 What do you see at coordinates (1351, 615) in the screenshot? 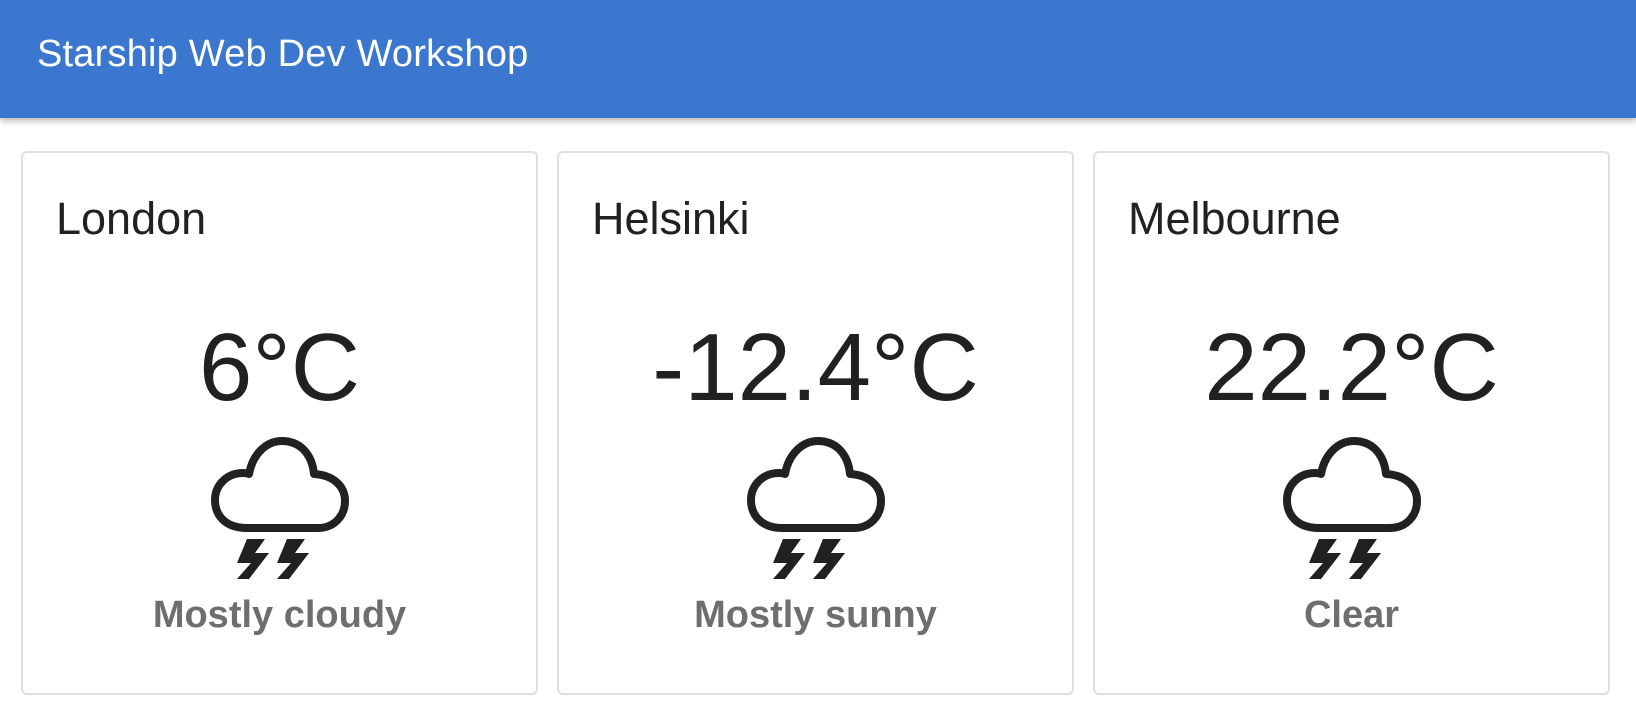
I see `weather-description: Clear` at bounding box center [1351, 615].